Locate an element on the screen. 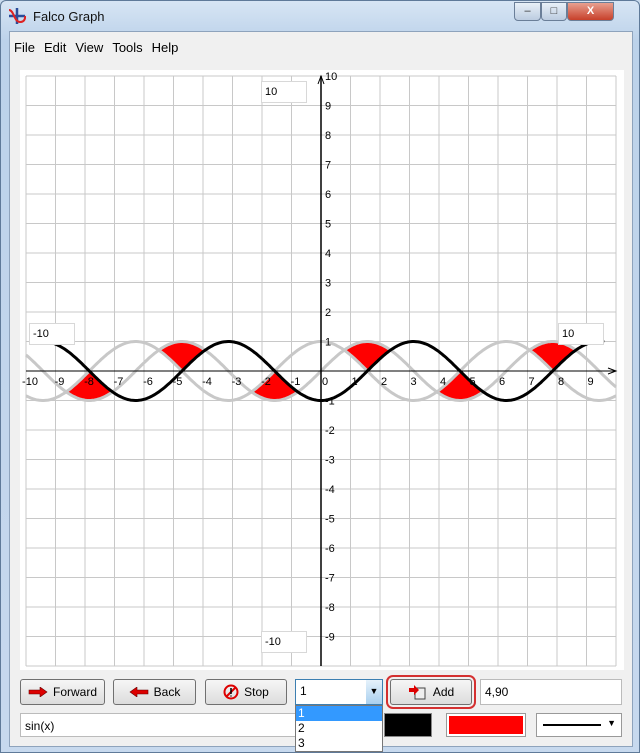  x-tick-label: -8 is located at coordinates (89, 382).